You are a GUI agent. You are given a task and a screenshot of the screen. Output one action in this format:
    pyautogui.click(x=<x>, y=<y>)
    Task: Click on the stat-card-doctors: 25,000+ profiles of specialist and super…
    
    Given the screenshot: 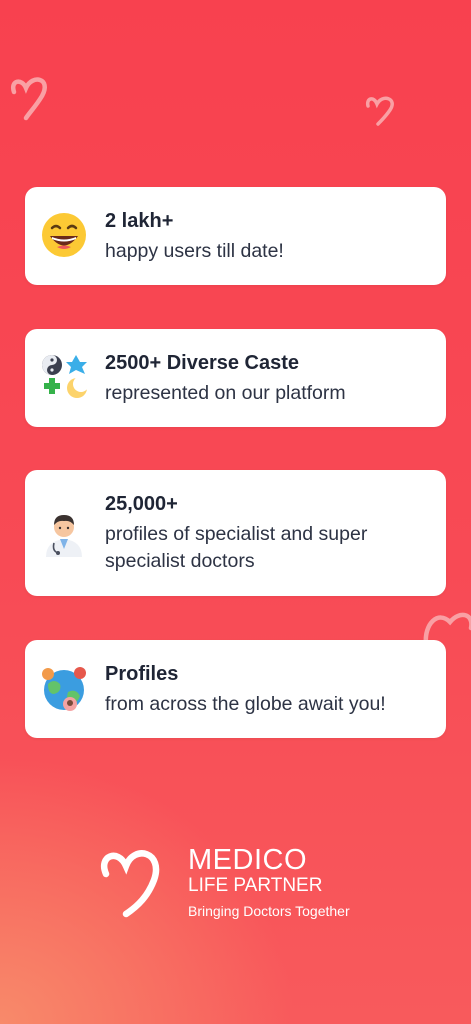 What is the action you would take?
    pyautogui.click(x=235, y=533)
    